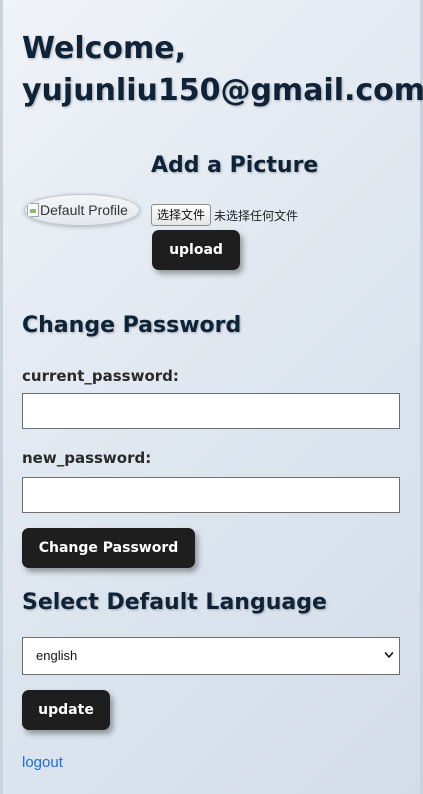 Image resolution: width=423 pixels, height=794 pixels. What do you see at coordinates (100, 376) in the screenshot?
I see `current-password-label: current_password:` at bounding box center [100, 376].